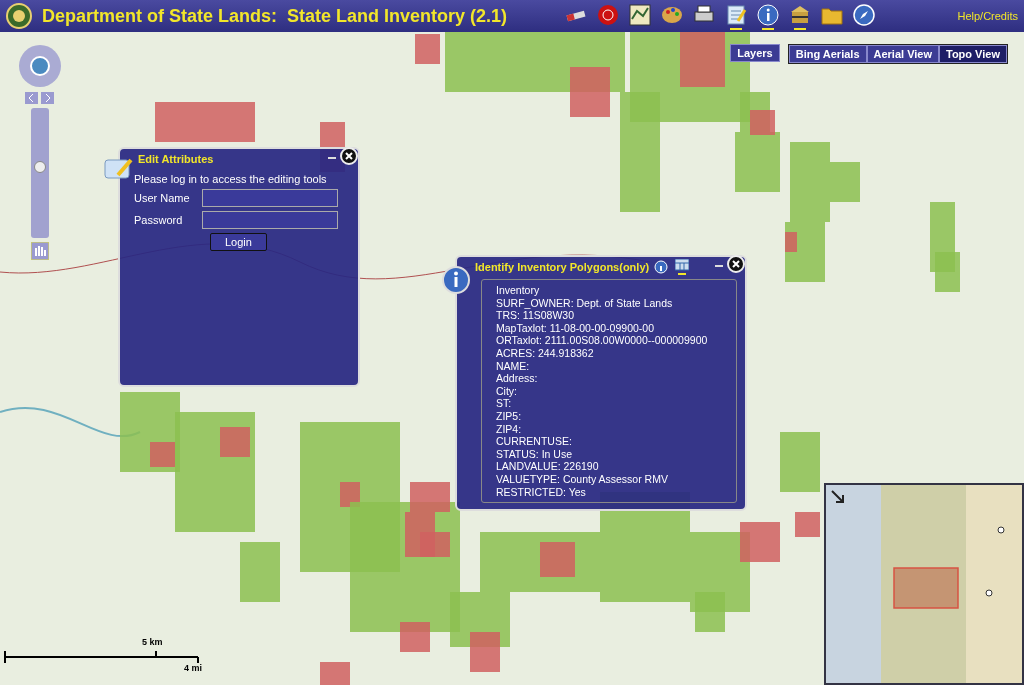  What do you see at coordinates (562, 267) in the screenshot?
I see `panel-title: Identify Inventory Polygons(only)` at bounding box center [562, 267].